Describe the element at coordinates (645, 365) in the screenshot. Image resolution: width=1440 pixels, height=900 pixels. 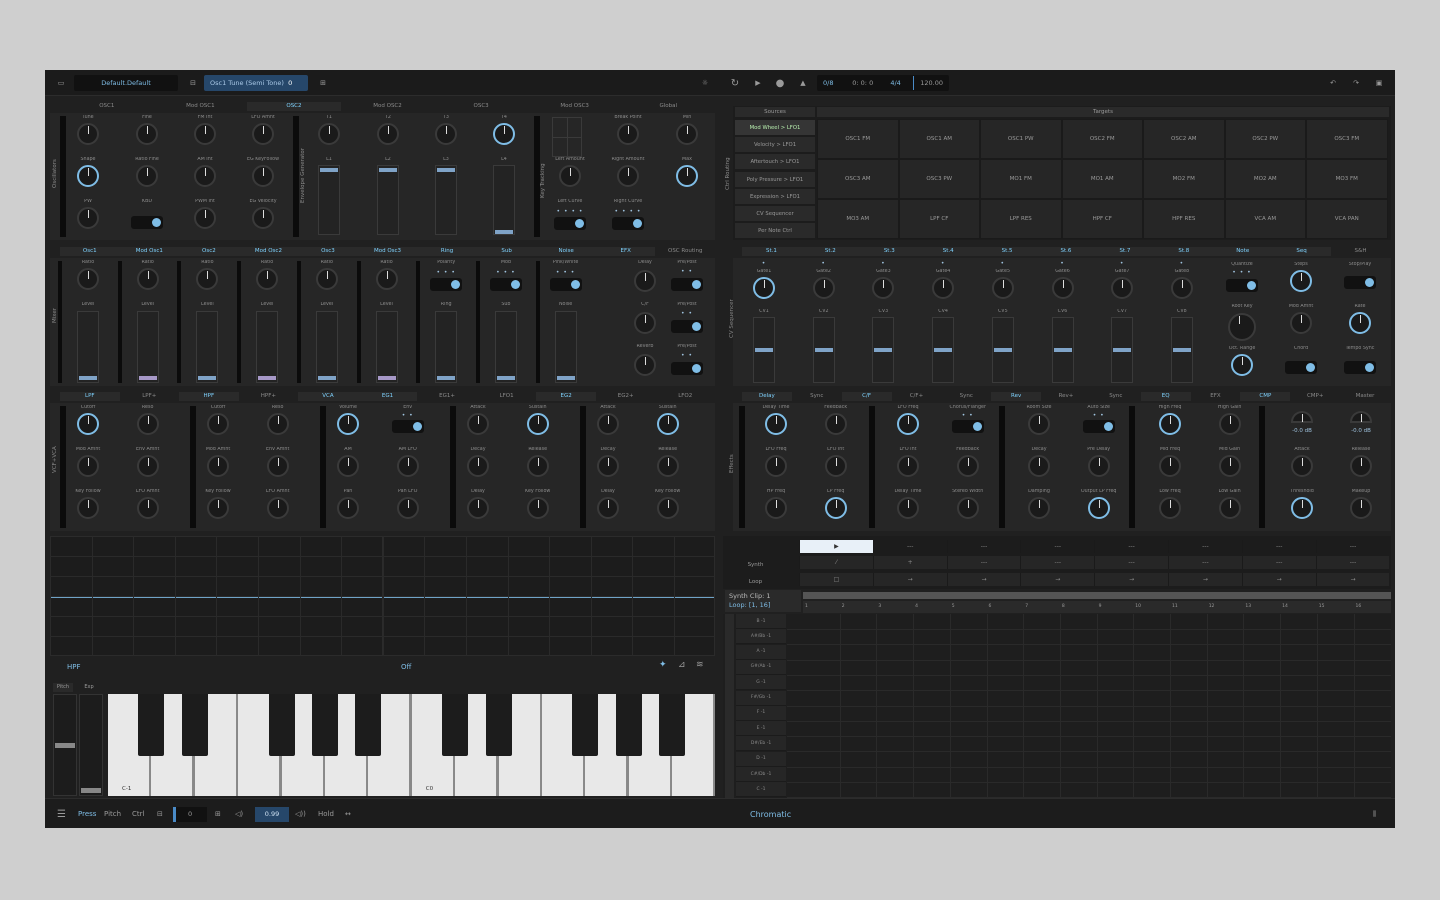
I see `efx-knob-reverb` at that location.